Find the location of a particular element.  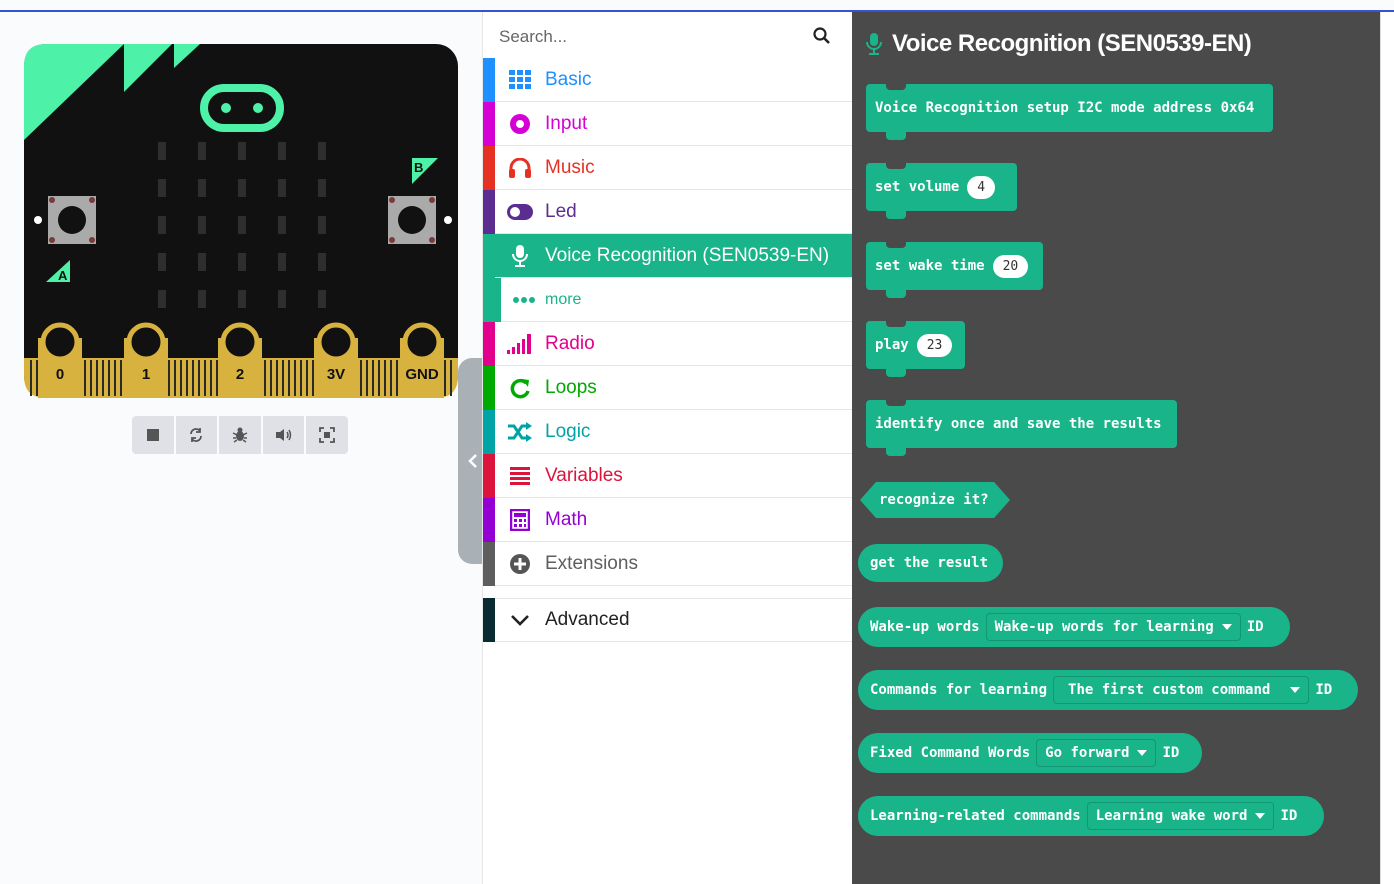

grid-icon is located at coordinates (520, 80).